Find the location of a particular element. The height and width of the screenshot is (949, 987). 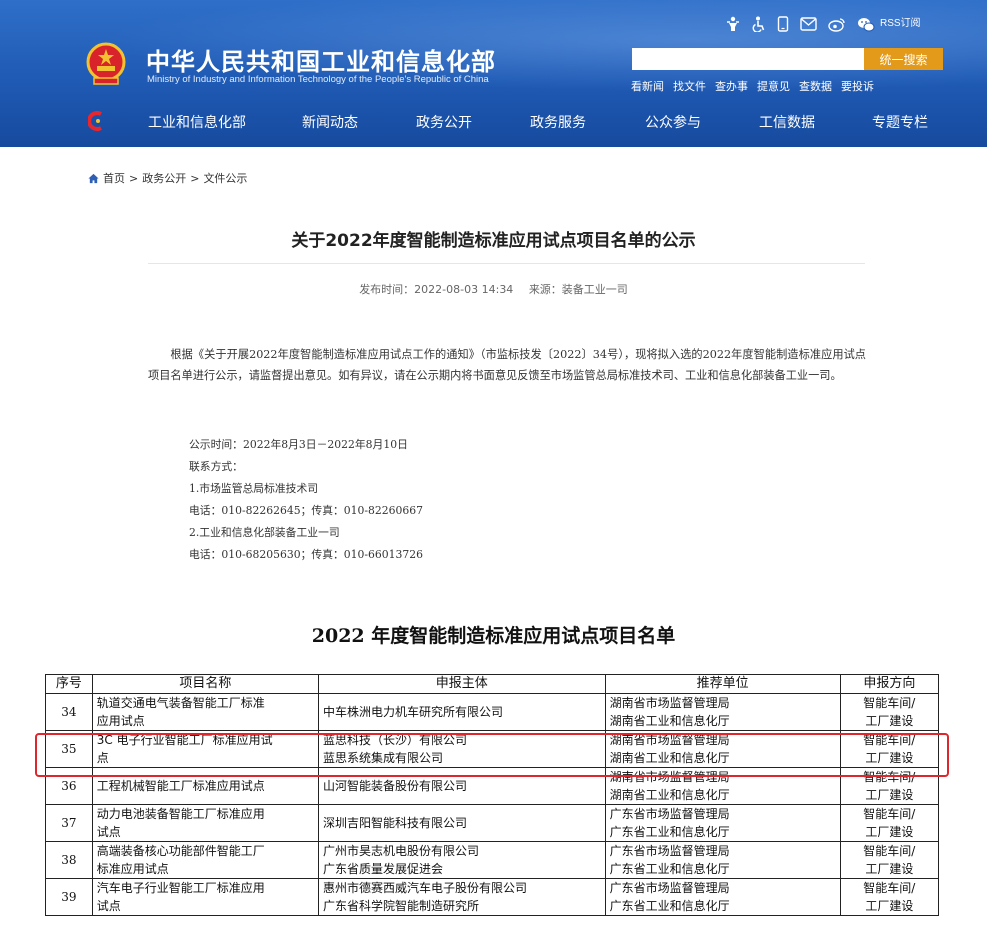

breadcrumb-home: 首页 is located at coordinates (114, 178).